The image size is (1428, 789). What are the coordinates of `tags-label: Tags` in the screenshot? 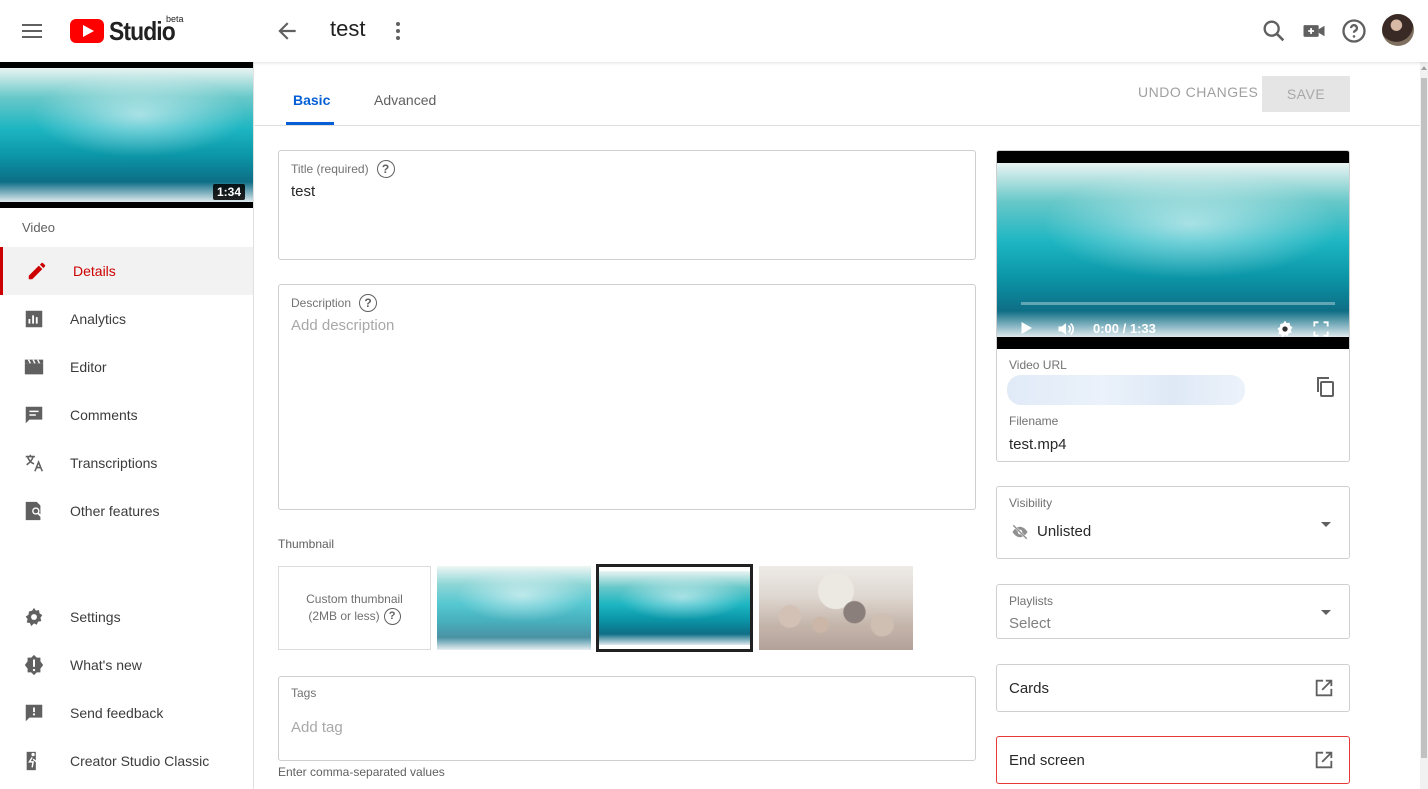 It's located at (304, 693).